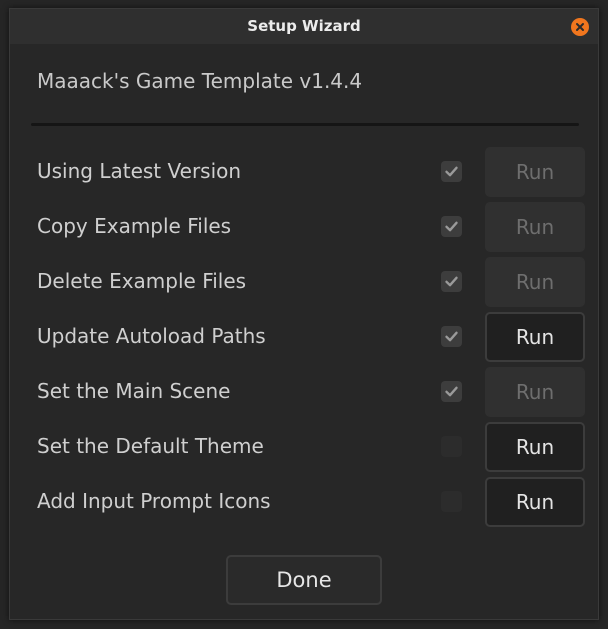  What do you see at coordinates (304, 392) in the screenshot?
I see `step-row: Set the Main Scene Run` at bounding box center [304, 392].